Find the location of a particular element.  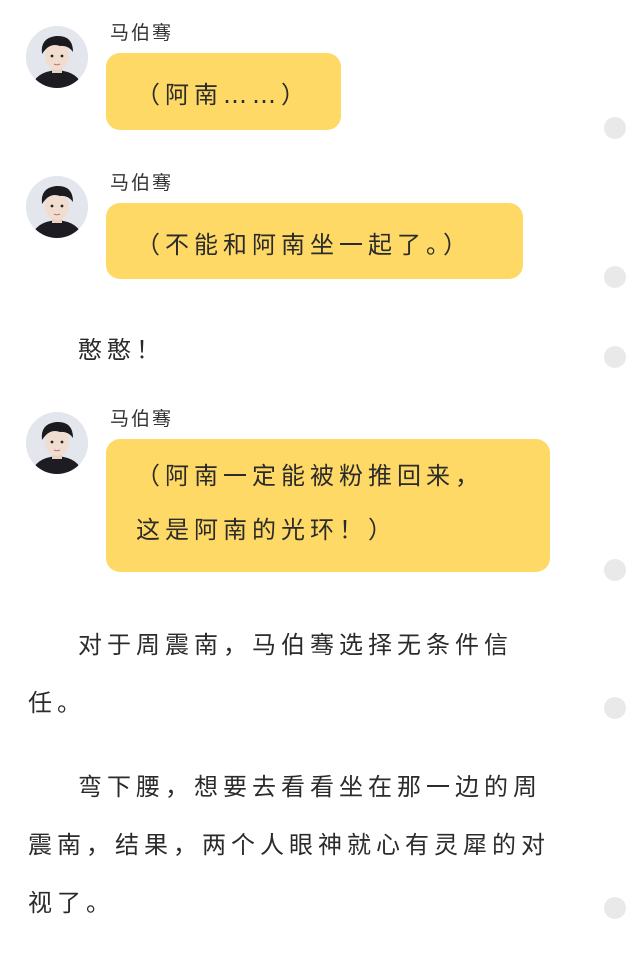

narration-paragraph-line: 任。 is located at coordinates (57, 703).